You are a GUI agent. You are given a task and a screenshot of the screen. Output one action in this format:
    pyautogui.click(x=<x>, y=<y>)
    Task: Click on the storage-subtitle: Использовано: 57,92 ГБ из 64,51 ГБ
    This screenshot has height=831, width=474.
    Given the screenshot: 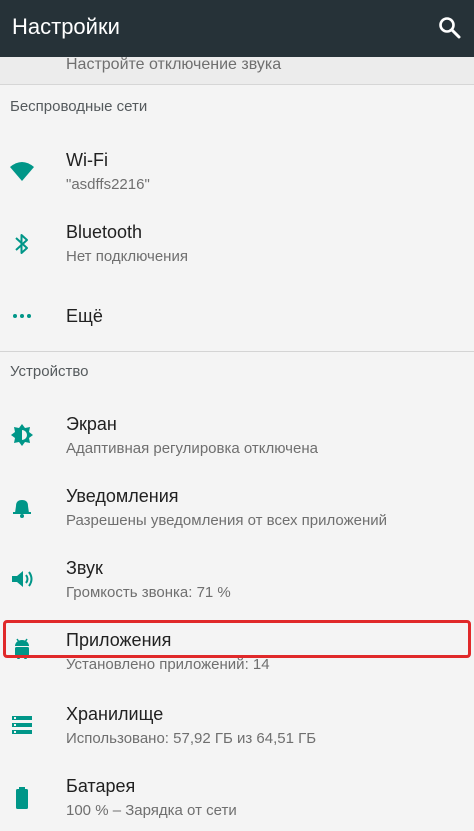 What is the action you would take?
    pyautogui.click(x=191, y=738)
    